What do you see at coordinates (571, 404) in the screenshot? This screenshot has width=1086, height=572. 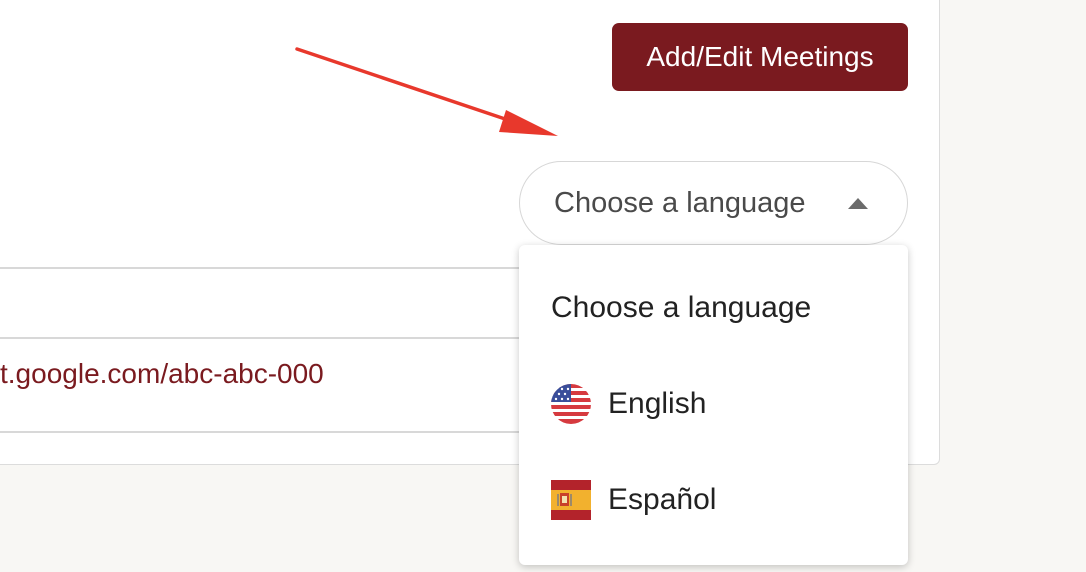 I see `us-flag-icon` at bounding box center [571, 404].